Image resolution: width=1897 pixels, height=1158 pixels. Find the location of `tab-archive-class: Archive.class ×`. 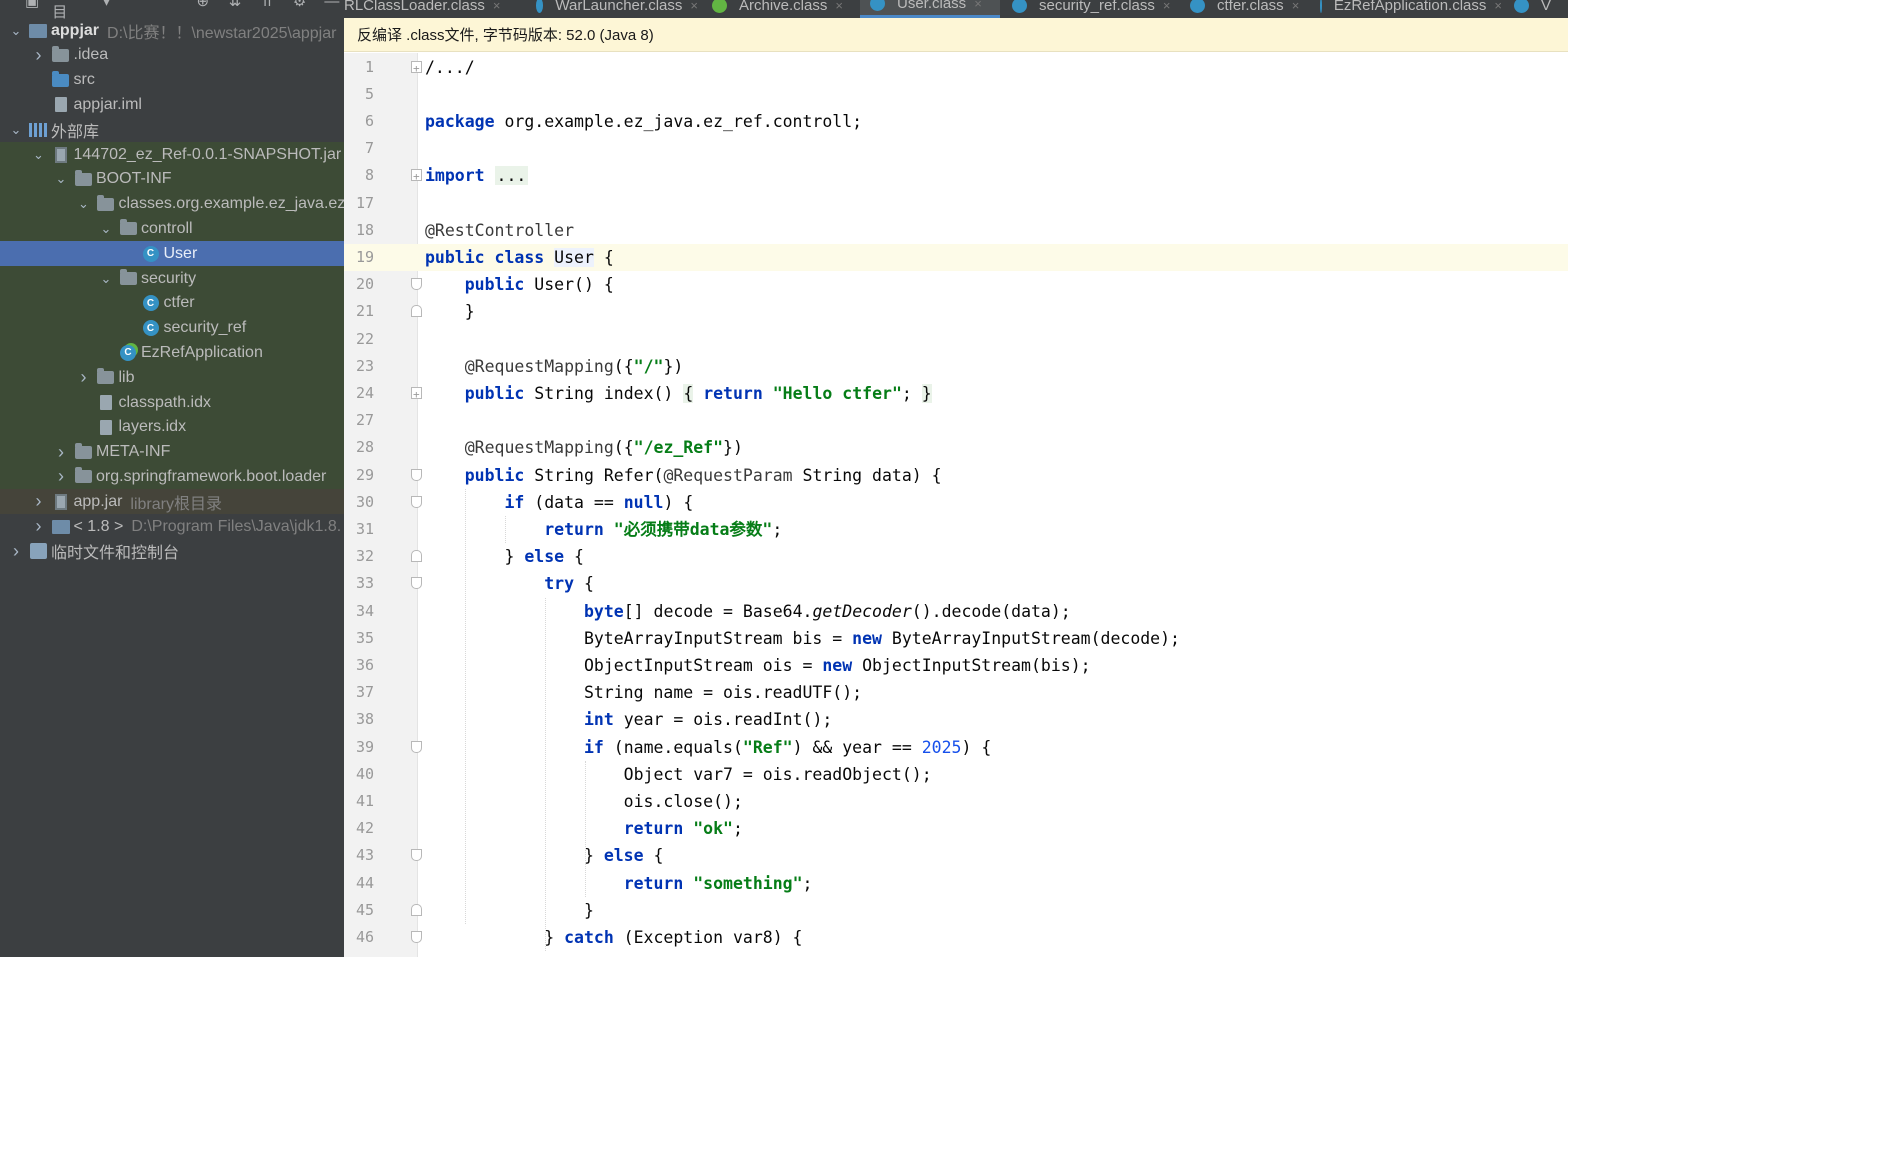

tab-archive-class: Archive.class × is located at coordinates (779, 9).